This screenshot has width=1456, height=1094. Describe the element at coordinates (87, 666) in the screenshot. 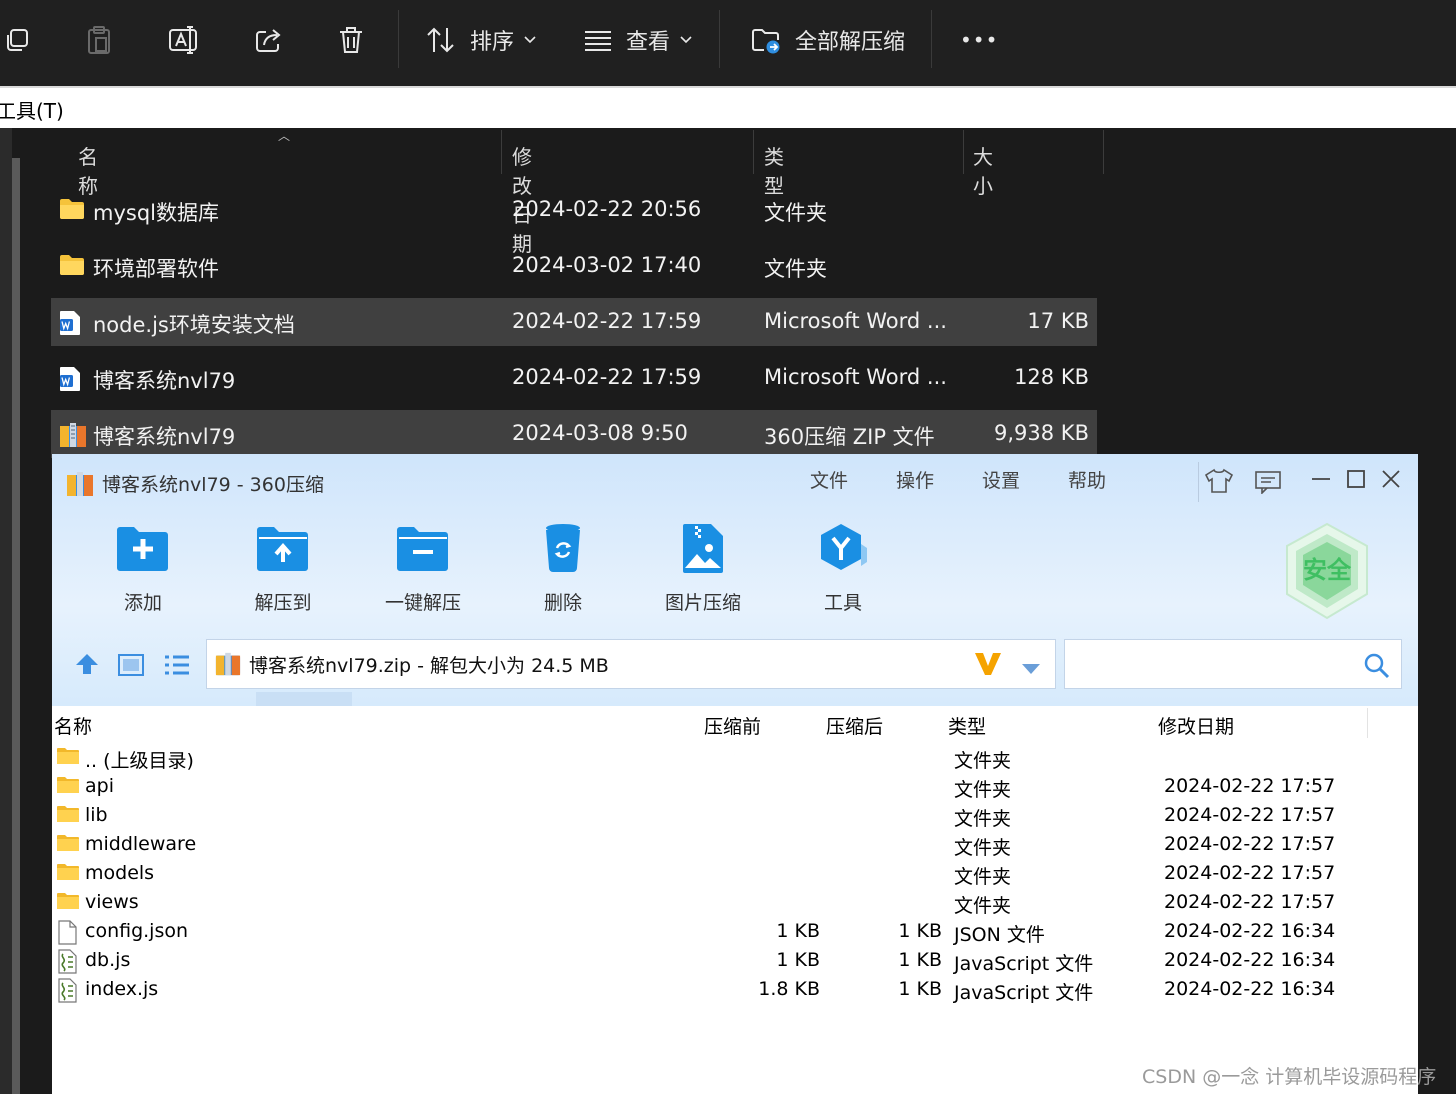

I see `up-directory-button` at that location.